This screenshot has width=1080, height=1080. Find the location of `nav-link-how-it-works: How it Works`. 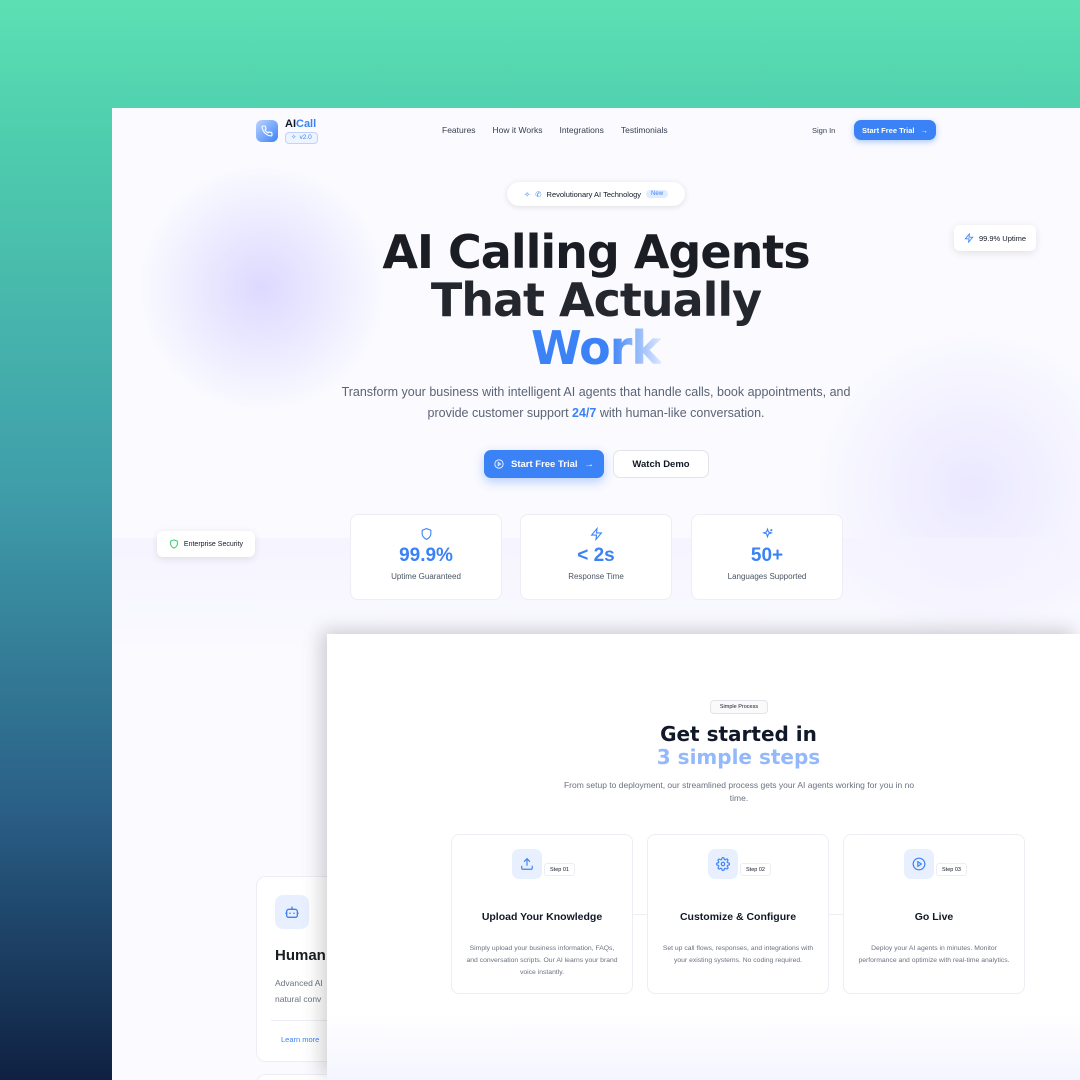

nav-link-how-it-works: How it Works is located at coordinates (518, 130).